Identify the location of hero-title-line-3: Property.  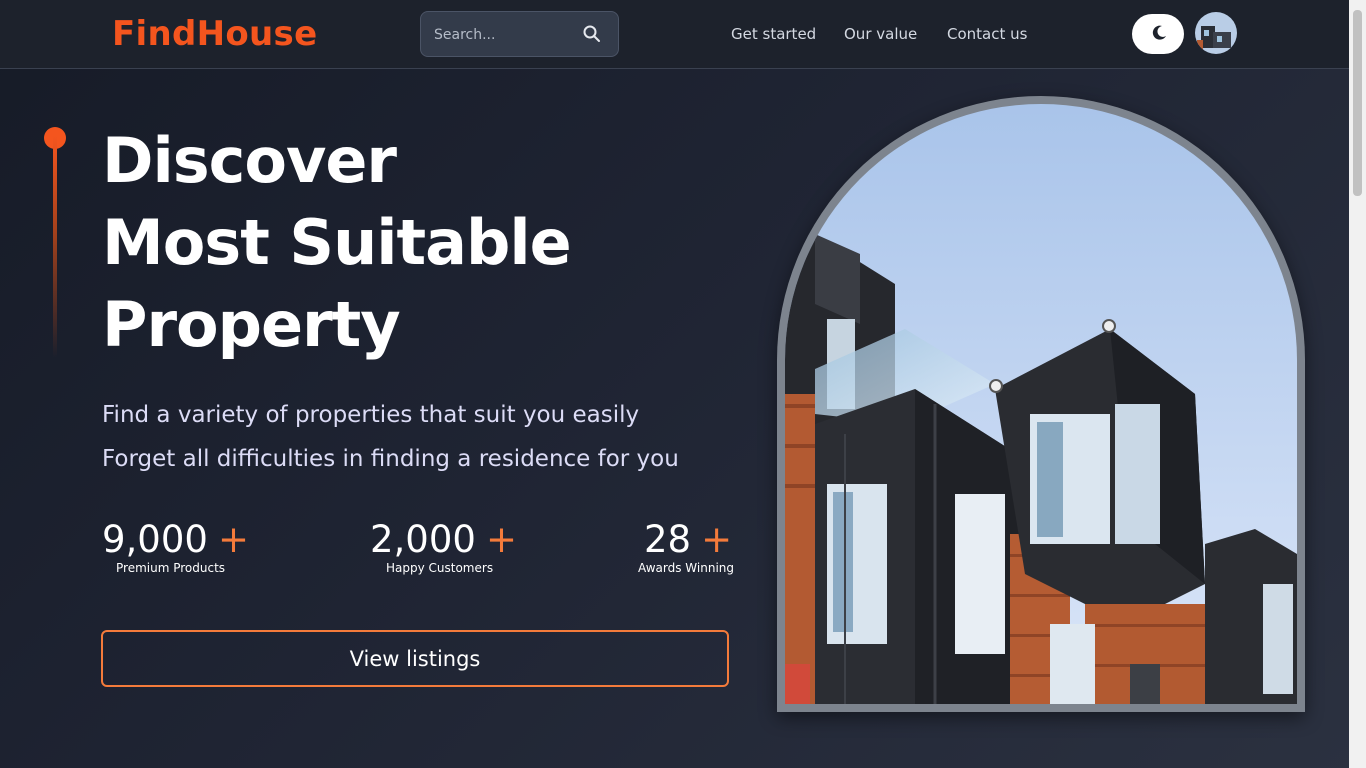
(251, 324).